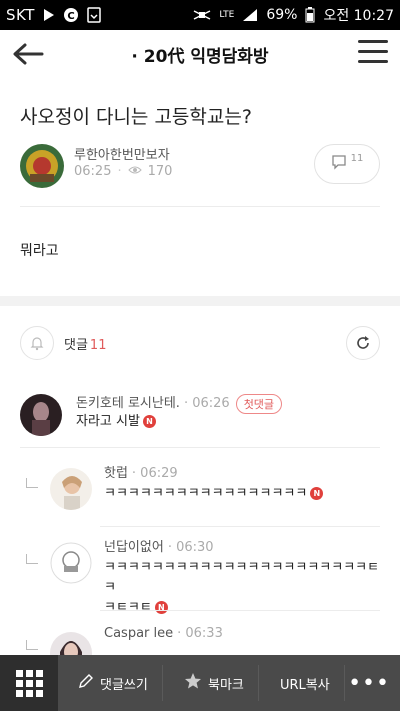 This screenshot has width=400, height=711. Describe the element at coordinates (250, 15) in the screenshot. I see `signal-icon` at that location.